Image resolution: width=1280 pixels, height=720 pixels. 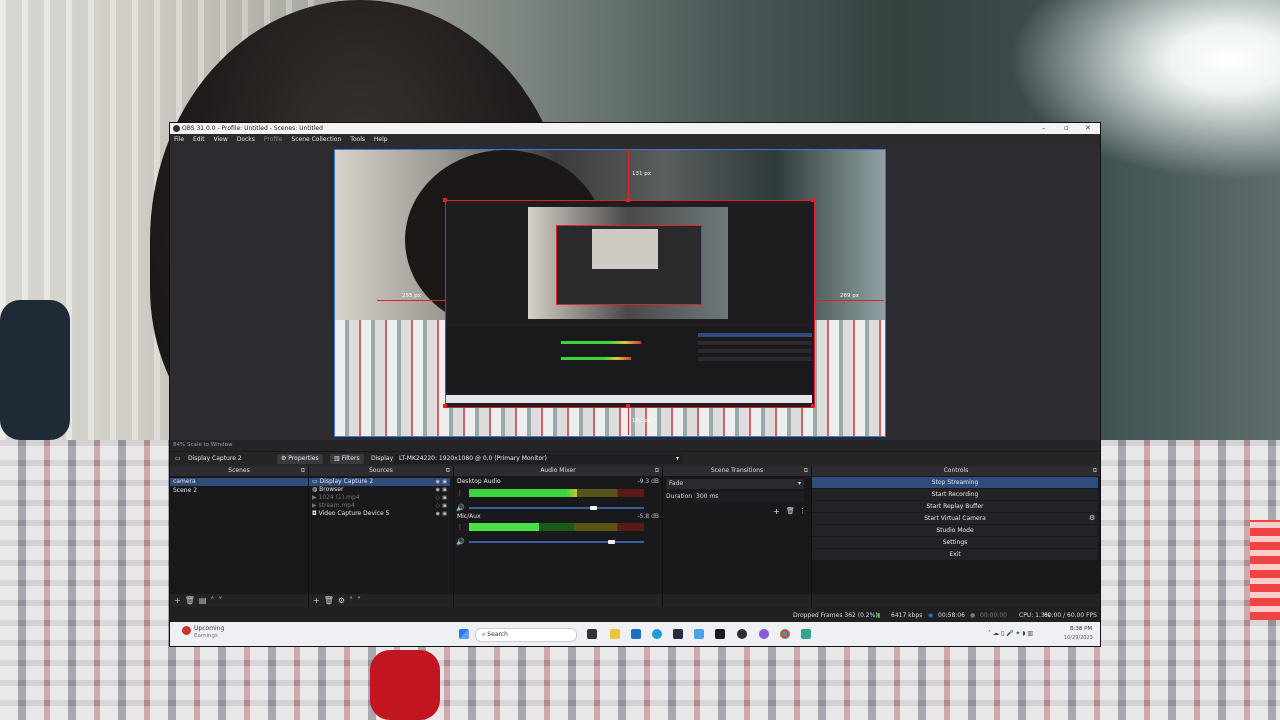 I want to click on menu-docks: Docks, so click(x=246, y=139).